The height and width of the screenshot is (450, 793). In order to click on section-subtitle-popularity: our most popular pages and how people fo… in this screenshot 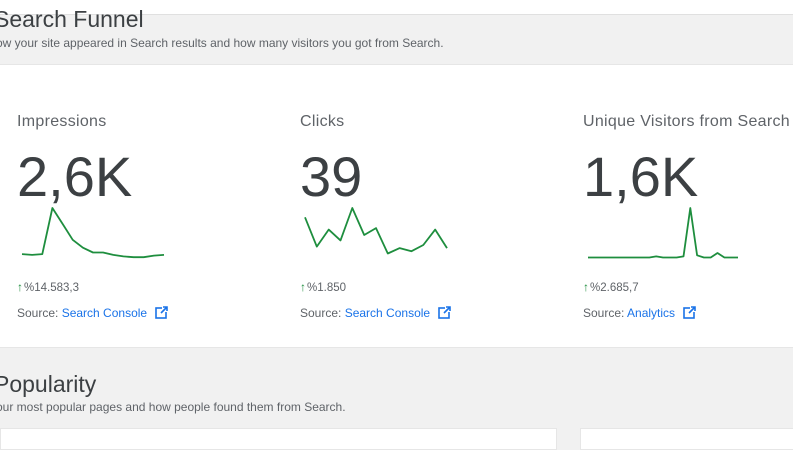, I will do `click(173, 407)`.